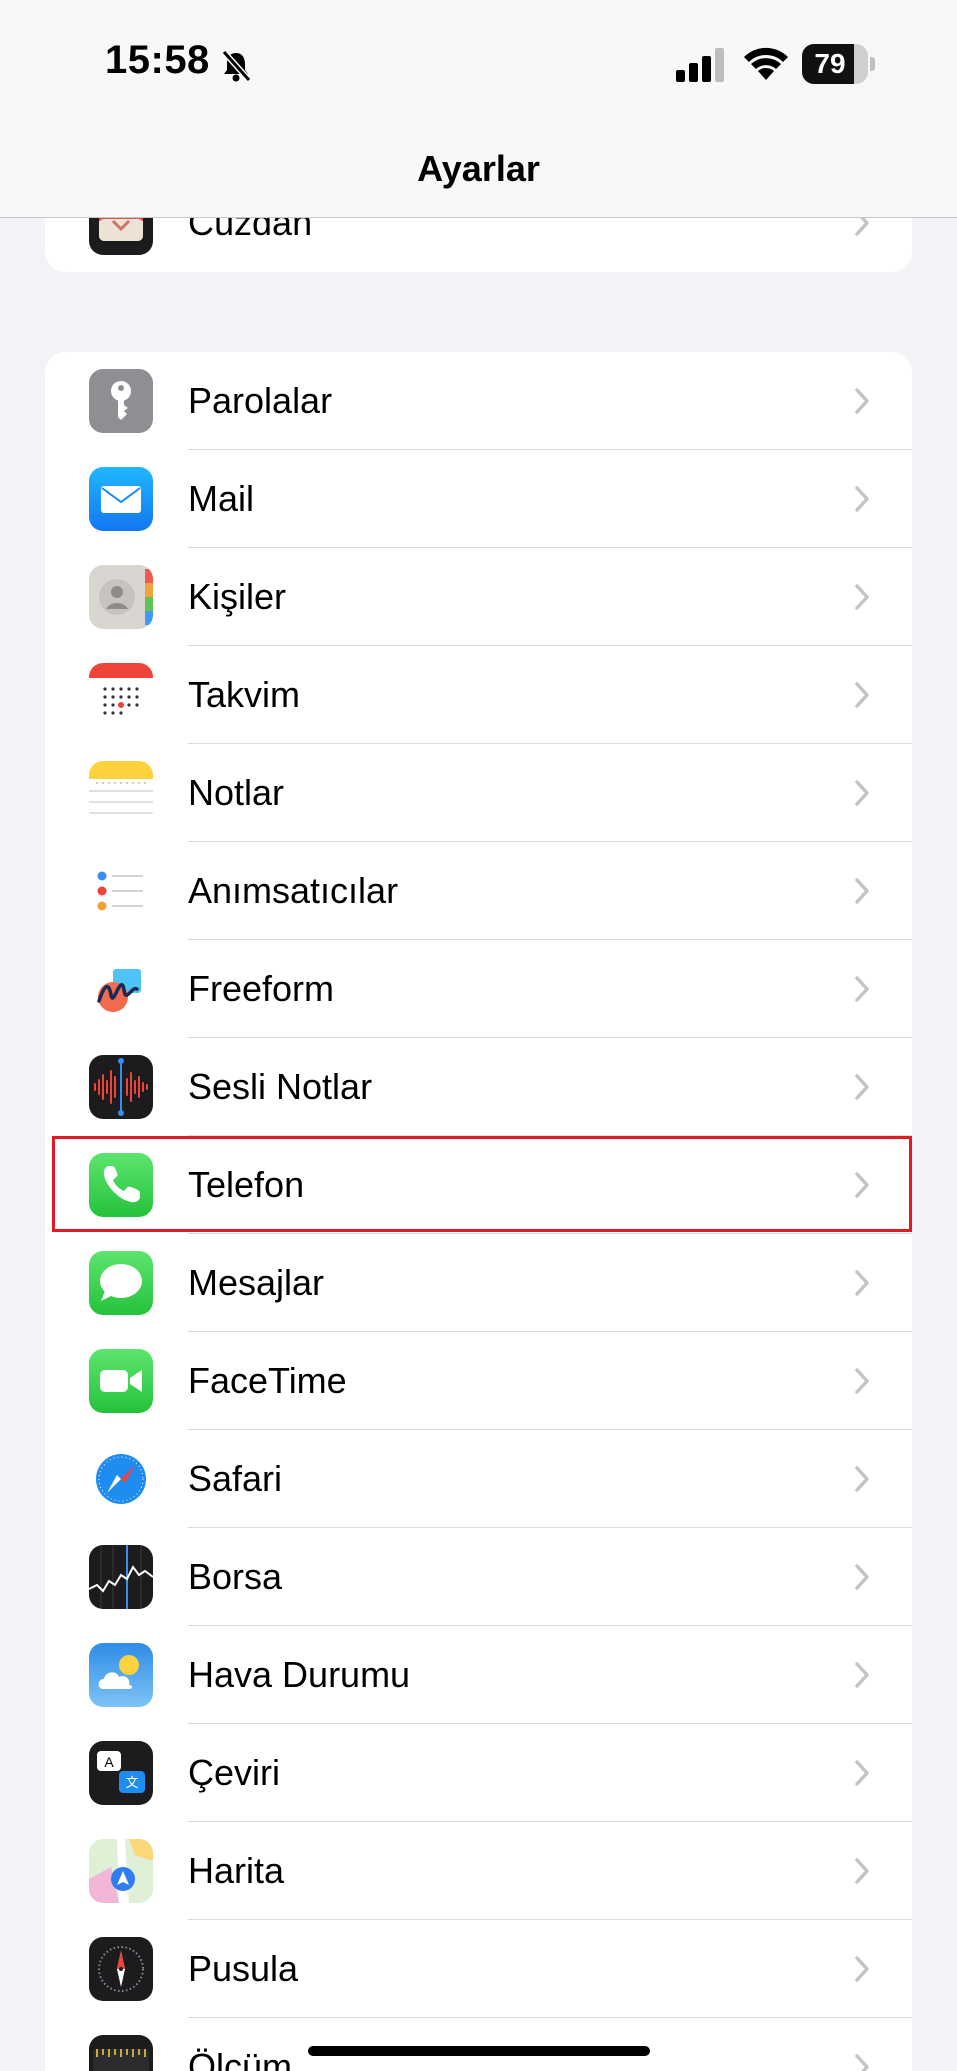 This screenshot has height=2071, width=957. I want to click on wifi-icon, so click(766, 63).